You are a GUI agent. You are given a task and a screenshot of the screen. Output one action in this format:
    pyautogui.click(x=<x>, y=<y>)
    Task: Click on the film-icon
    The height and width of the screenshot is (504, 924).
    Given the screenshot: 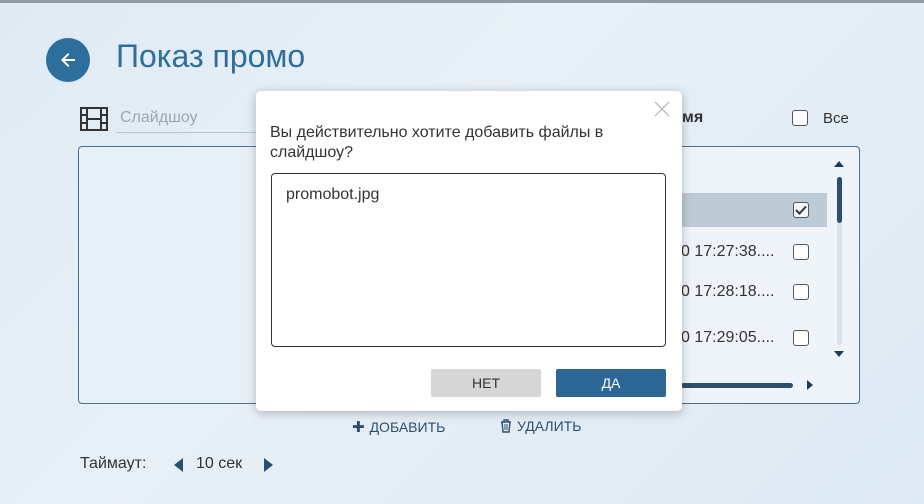 What is the action you would take?
    pyautogui.click(x=94, y=119)
    